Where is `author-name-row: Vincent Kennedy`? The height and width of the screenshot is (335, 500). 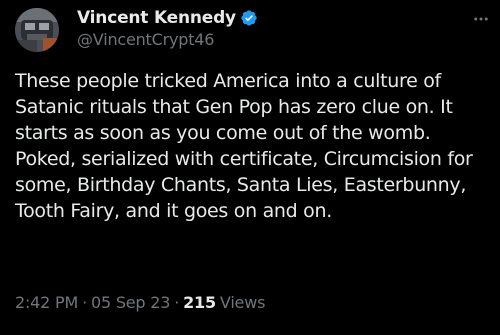
author-name-row: Vincent Kennedy is located at coordinates (167, 18).